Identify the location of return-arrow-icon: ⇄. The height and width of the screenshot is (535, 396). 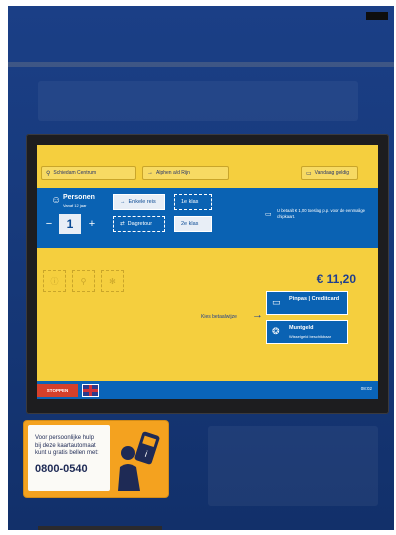
(122, 224).